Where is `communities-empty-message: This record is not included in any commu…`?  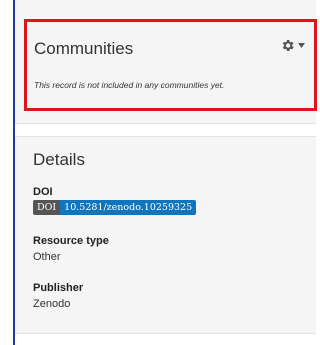
communities-empty-message: This record is not included in any commu… is located at coordinates (129, 85).